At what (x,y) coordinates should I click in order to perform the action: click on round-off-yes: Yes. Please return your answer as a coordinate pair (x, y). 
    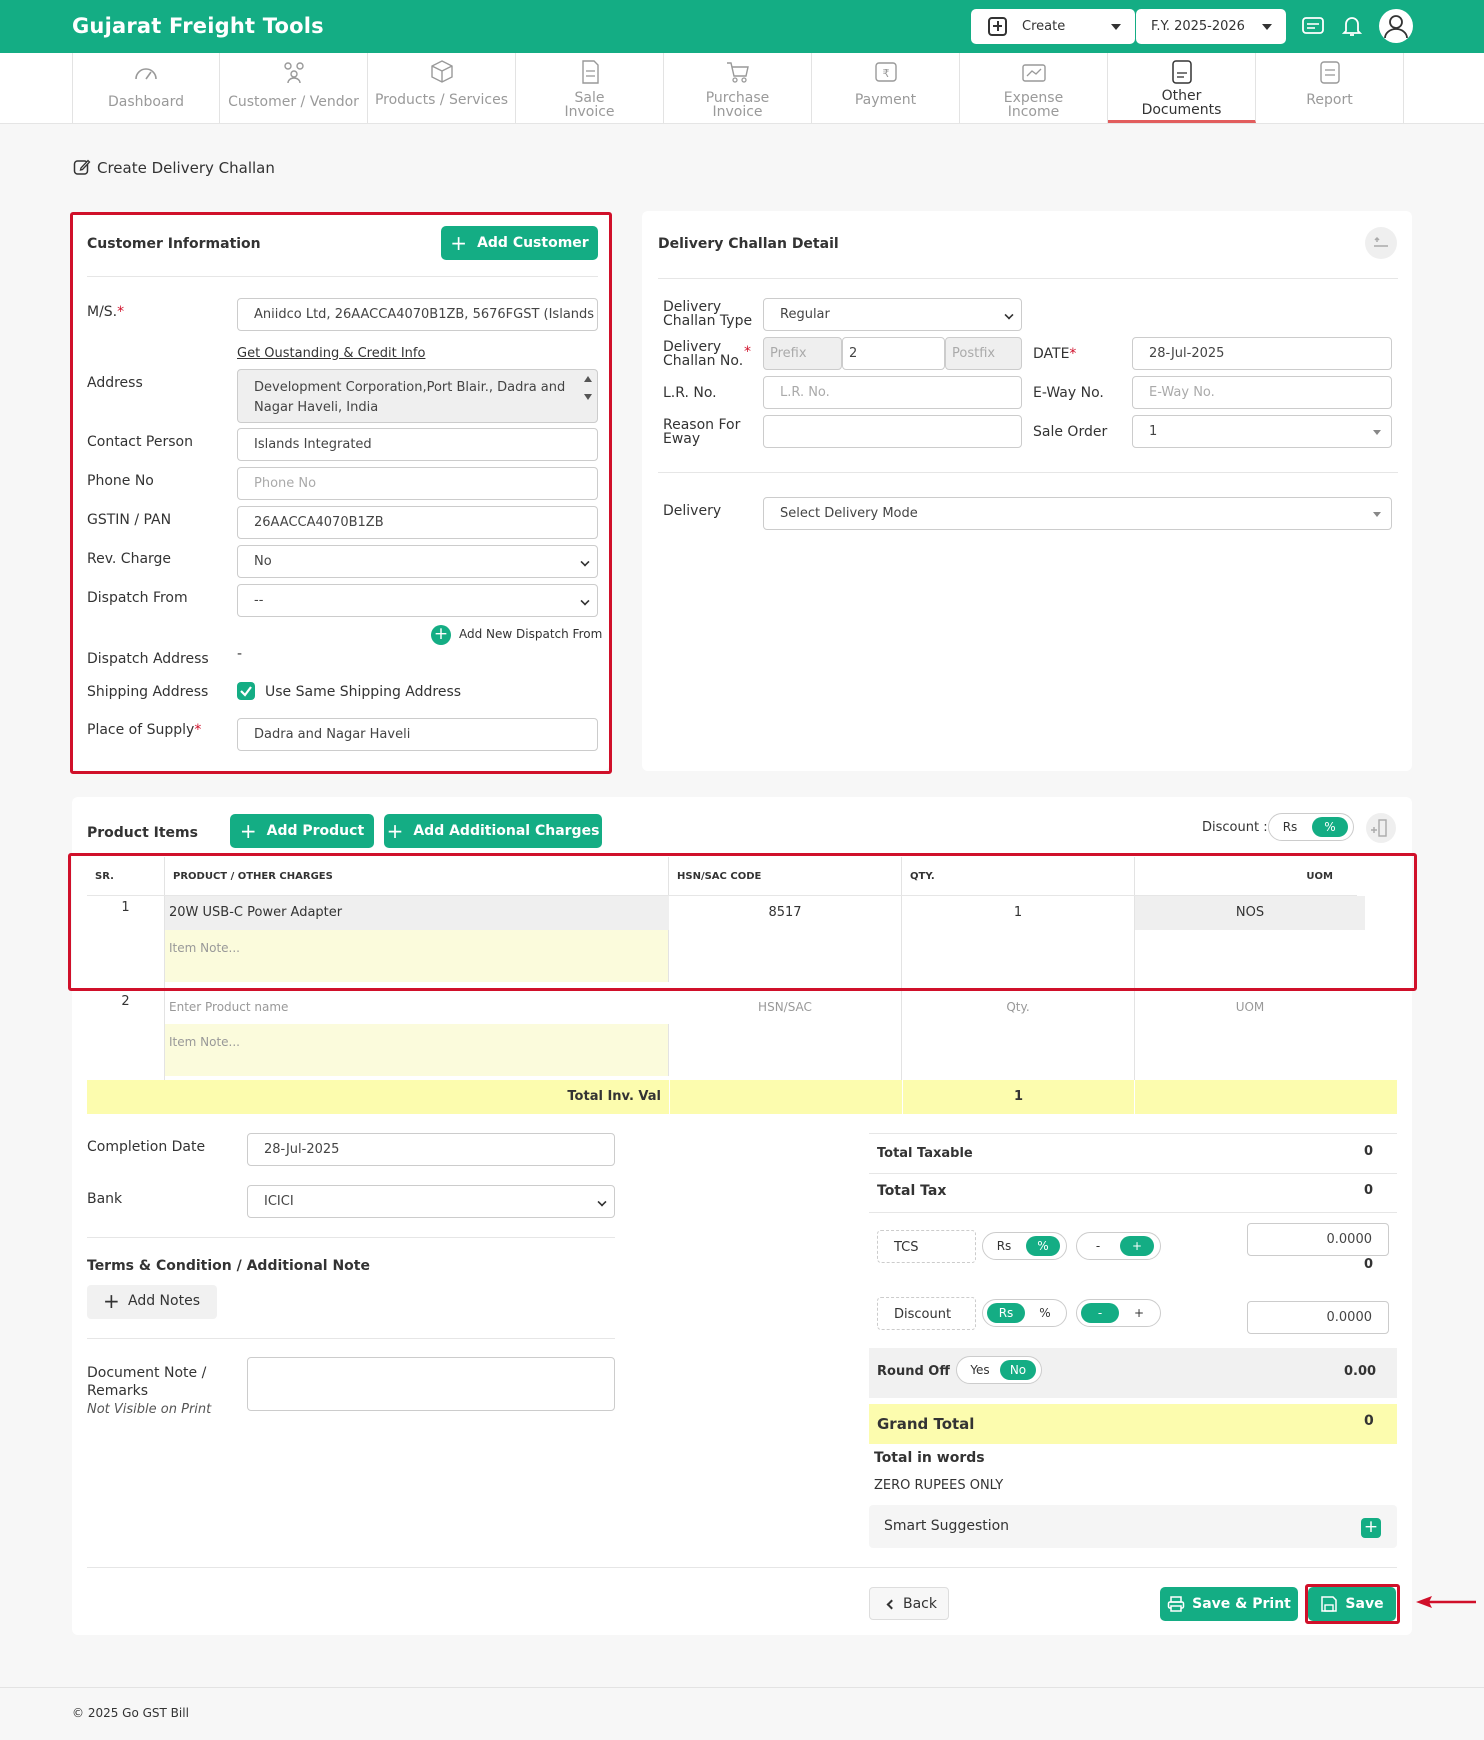
    Looking at the image, I should click on (980, 1370).